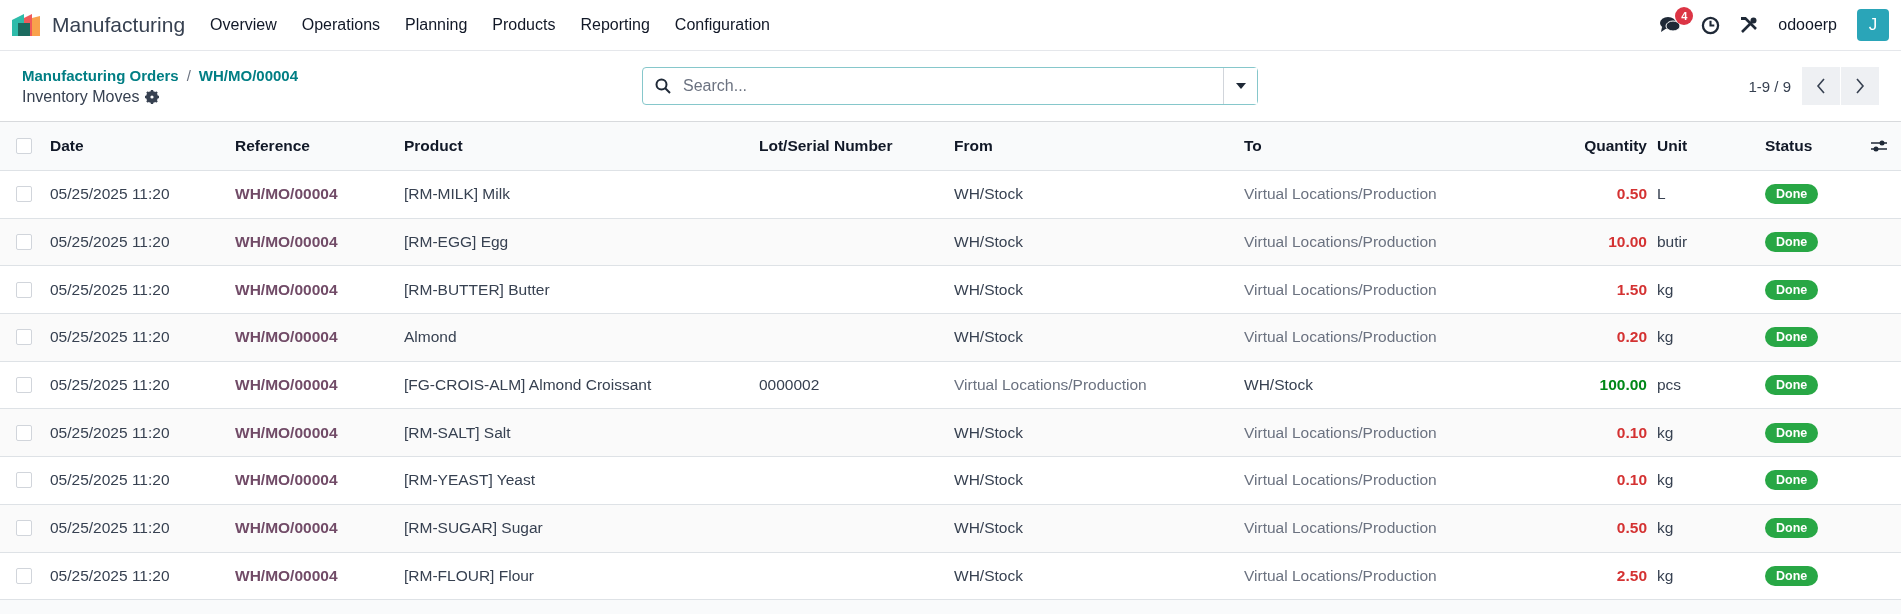 The width and height of the screenshot is (1901, 614). Describe the element at coordinates (152, 96) in the screenshot. I see `settings-icon` at that location.